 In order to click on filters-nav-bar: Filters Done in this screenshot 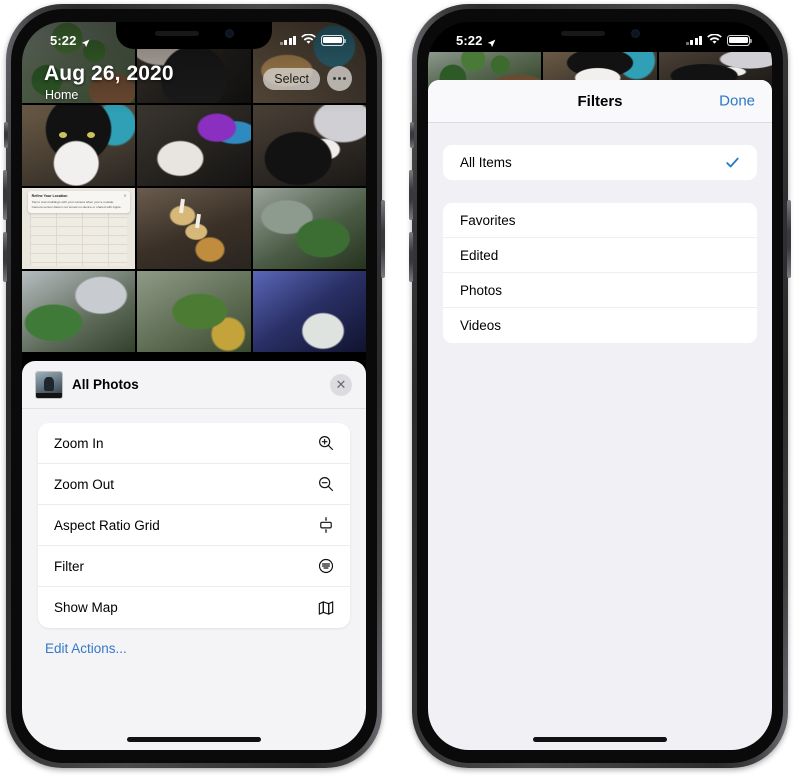, I will do `click(600, 101)`.